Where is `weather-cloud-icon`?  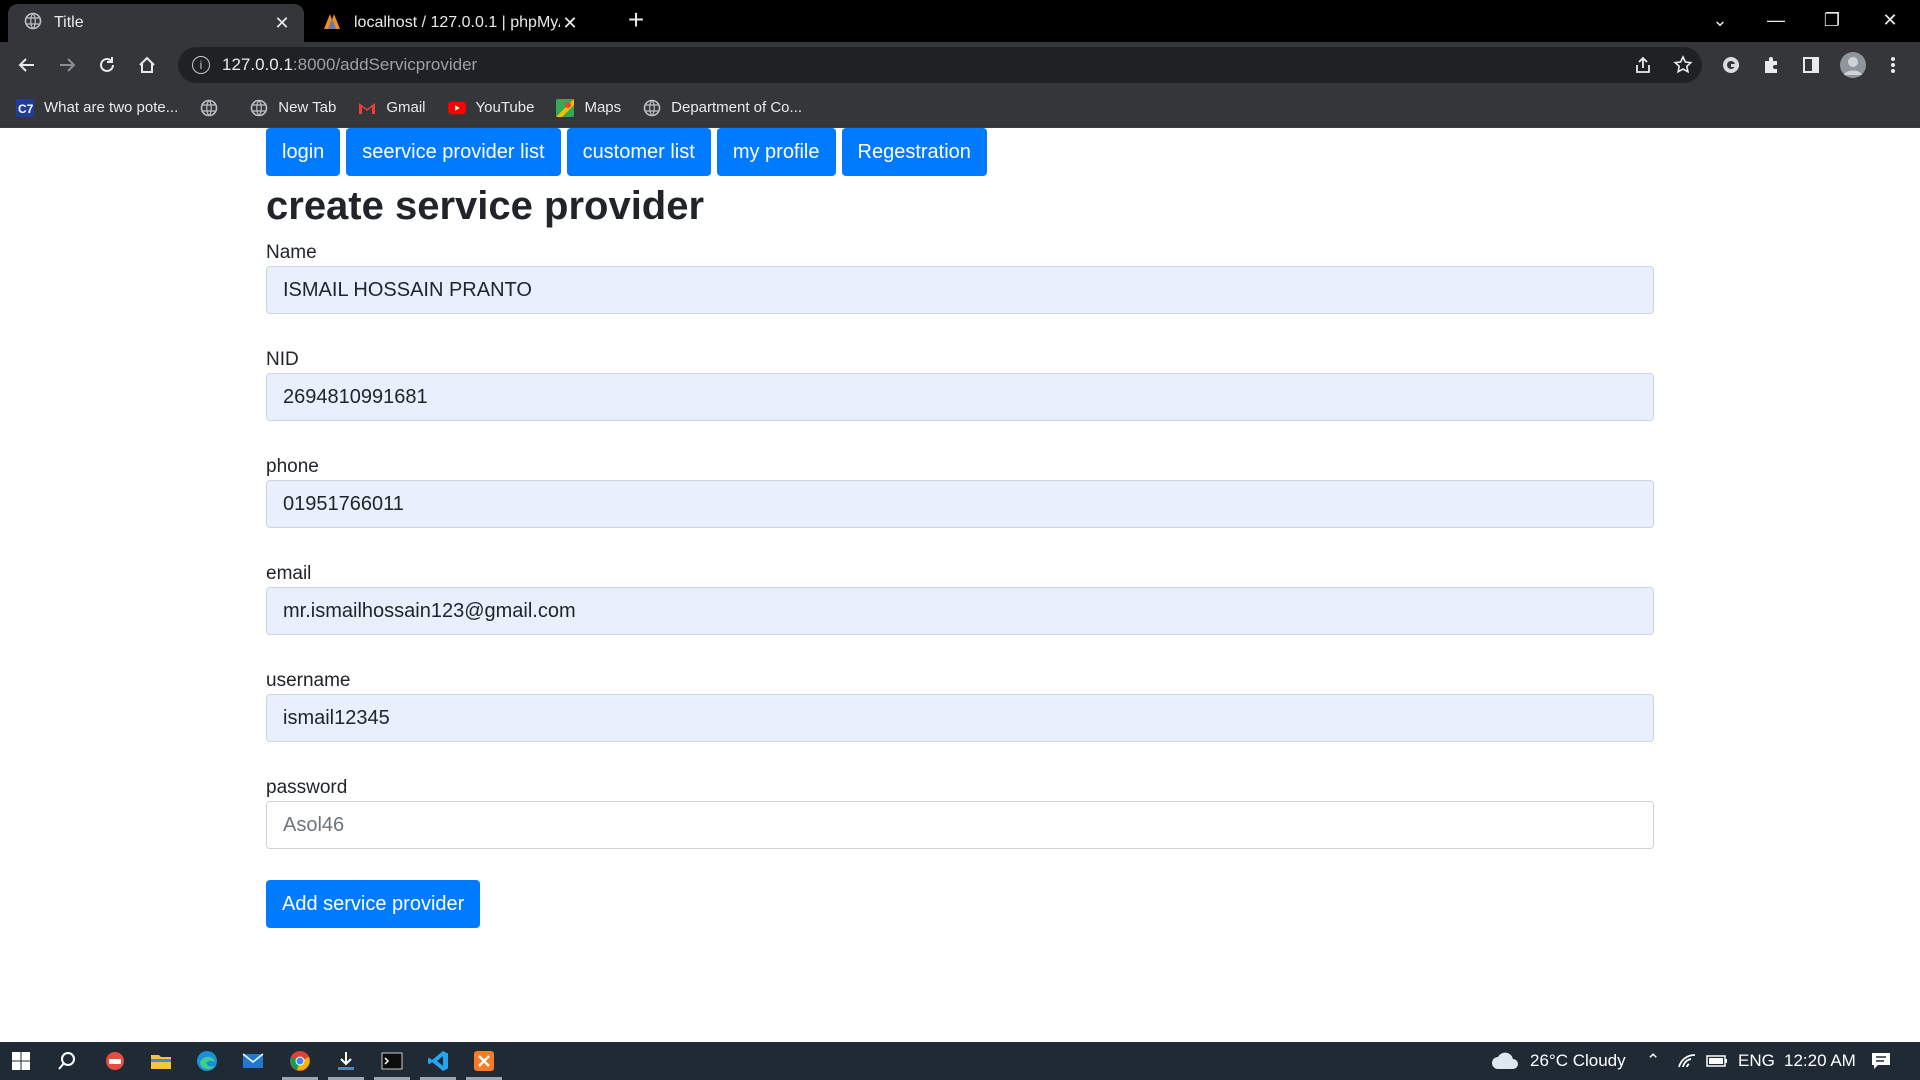
weather-cloud-icon is located at coordinates (1505, 1061).